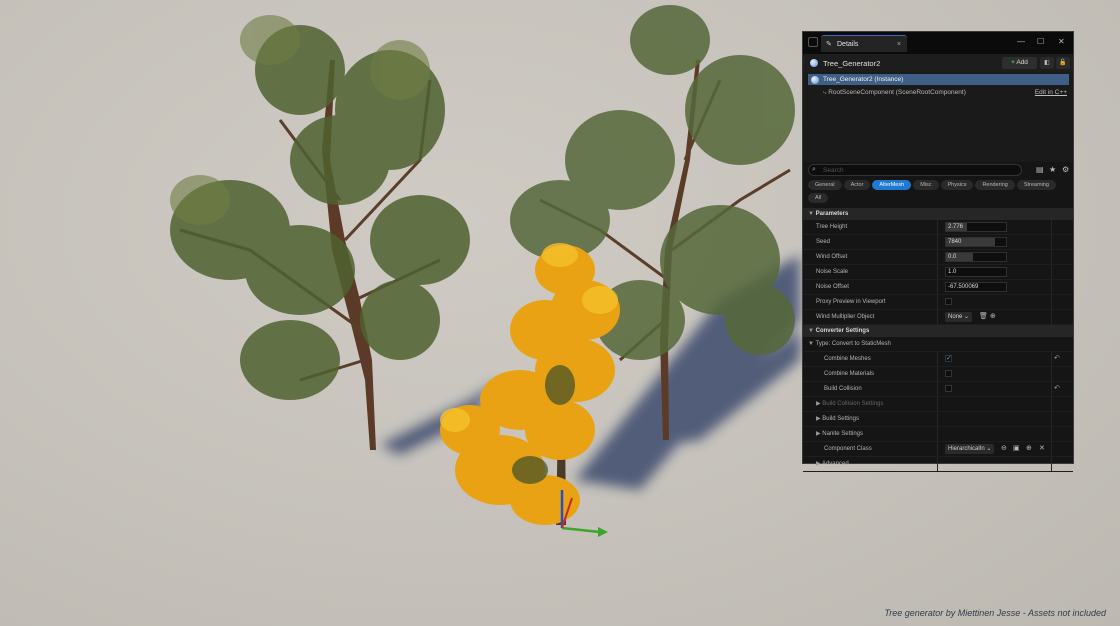 The width and height of the screenshot is (1120, 626). What do you see at coordinates (863, 79) in the screenshot?
I see `component-root-label: Tree_Generator2 (Instance)` at bounding box center [863, 79].